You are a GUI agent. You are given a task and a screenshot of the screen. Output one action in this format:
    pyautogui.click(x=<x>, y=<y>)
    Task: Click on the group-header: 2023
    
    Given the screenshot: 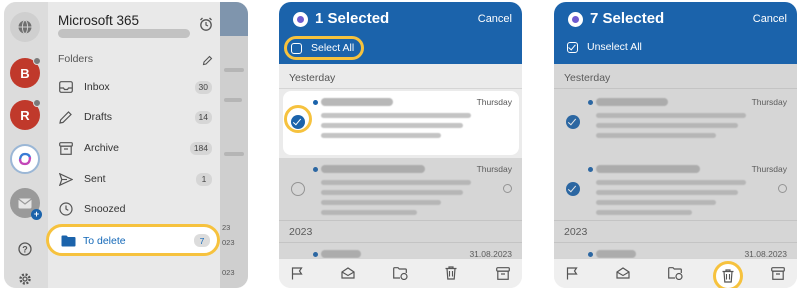 What is the action you would take?
    pyautogui.click(x=301, y=232)
    